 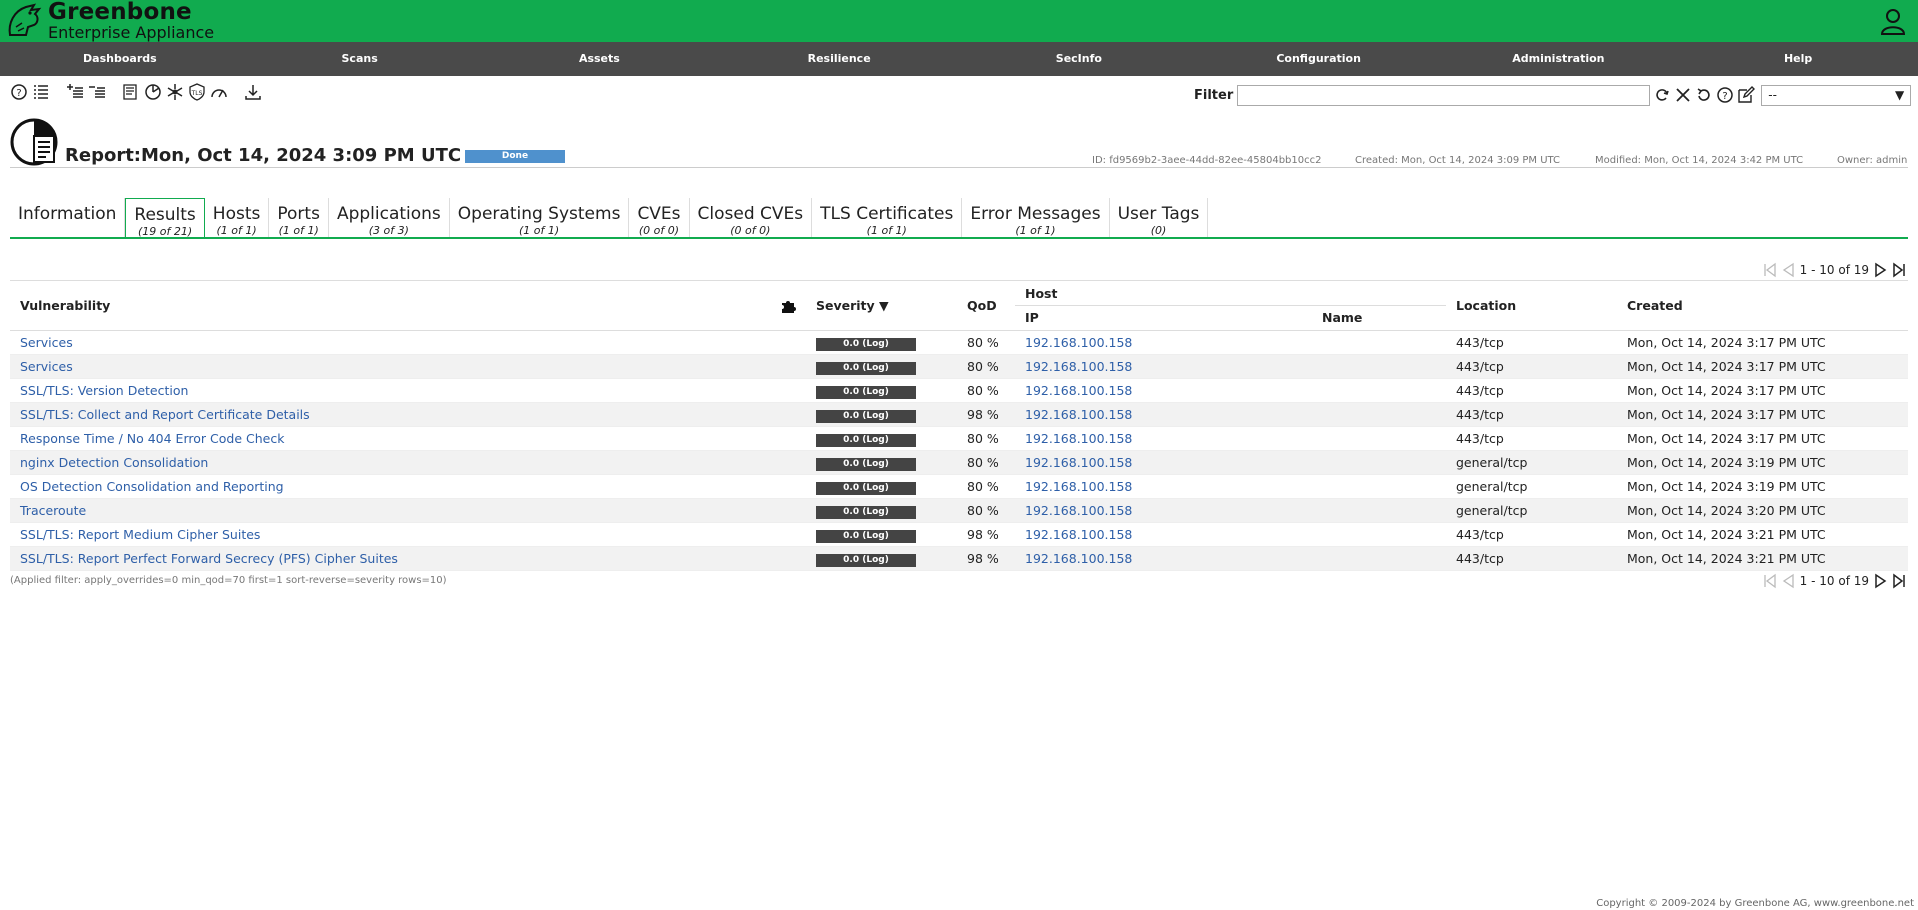 I want to click on page-counter: 1 - 10 of 19, so click(x=1834, y=581).